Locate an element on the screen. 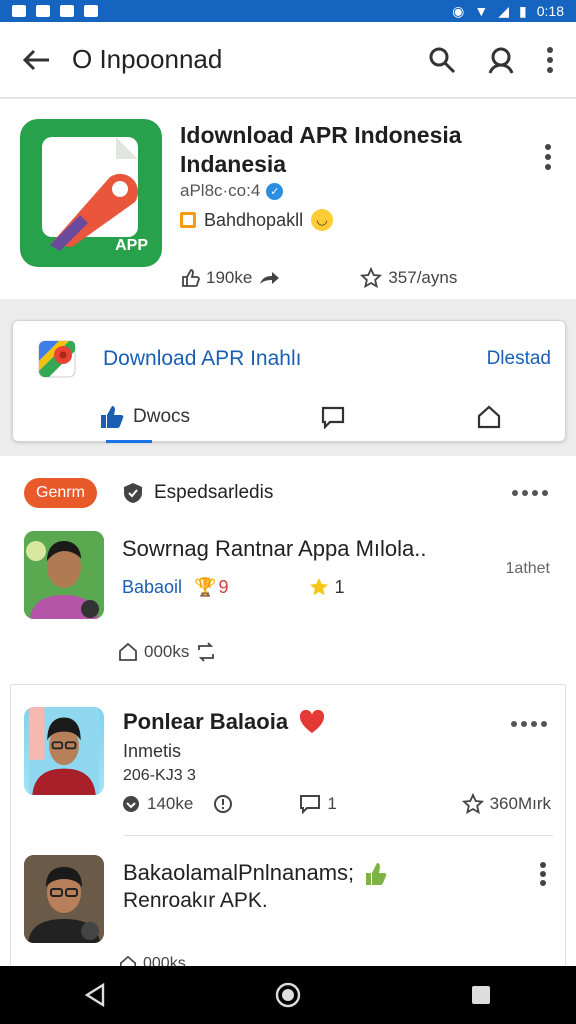 The image size is (576, 1024). thumbs-up-emoji-icon is located at coordinates (376, 874).